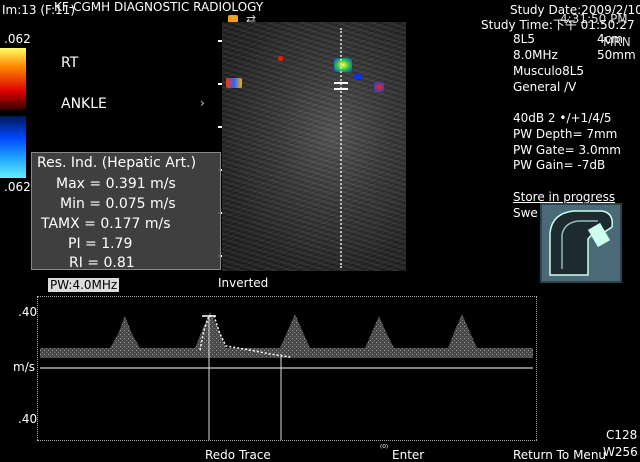  I want to click on marker-arrow-icon: ›, so click(202, 103).